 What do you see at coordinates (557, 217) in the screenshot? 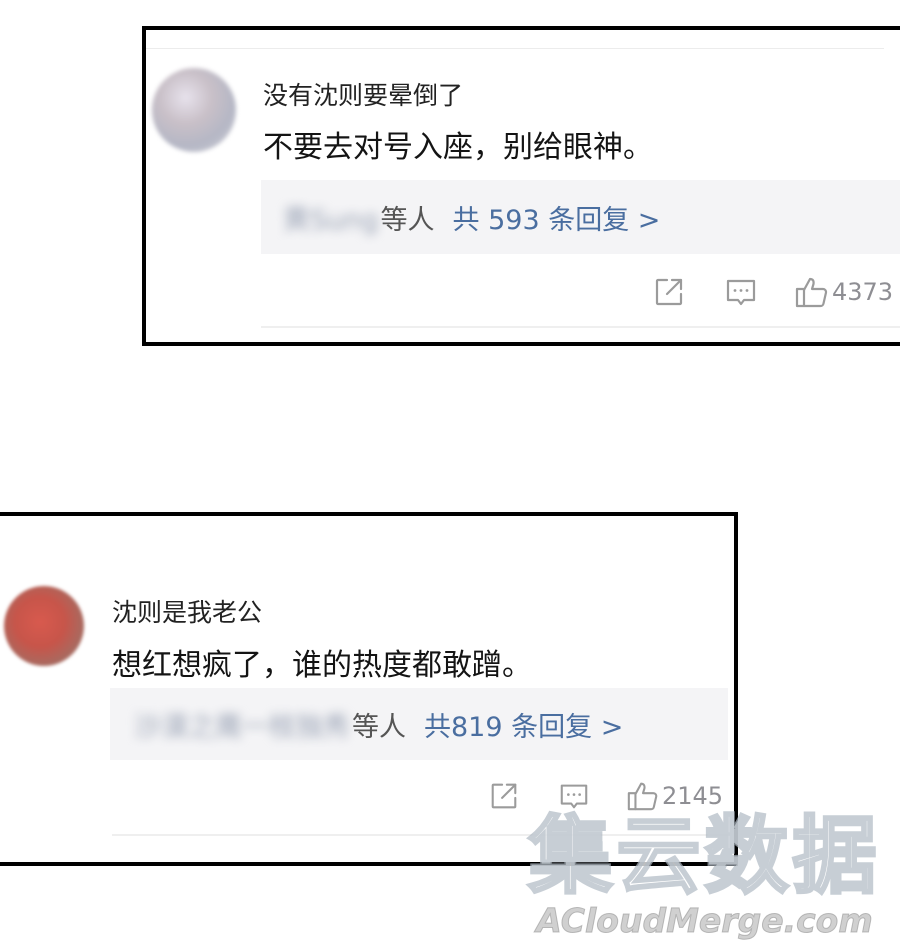
I see `view-replies-link: 共 593 条回复 >` at bounding box center [557, 217].